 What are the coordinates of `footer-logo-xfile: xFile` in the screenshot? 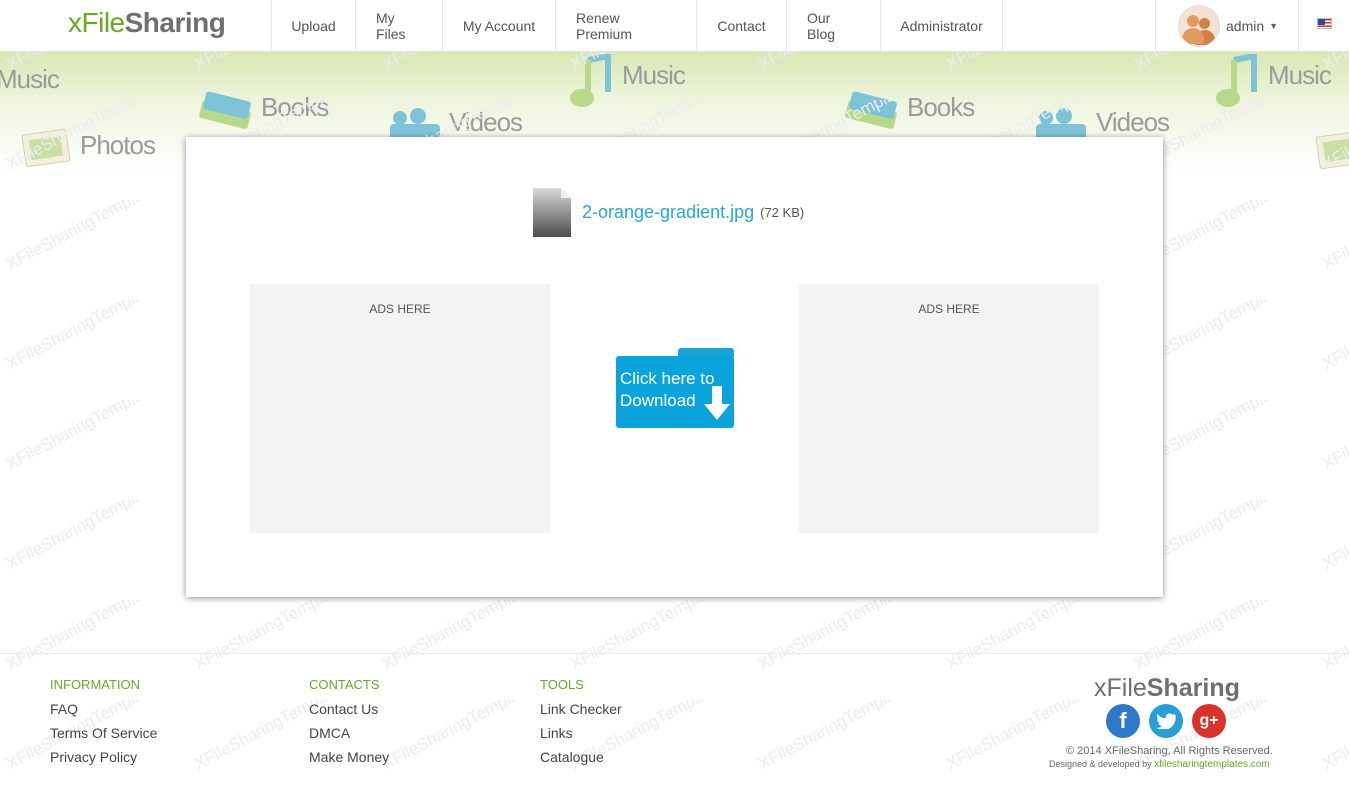 It's located at (1120, 688).